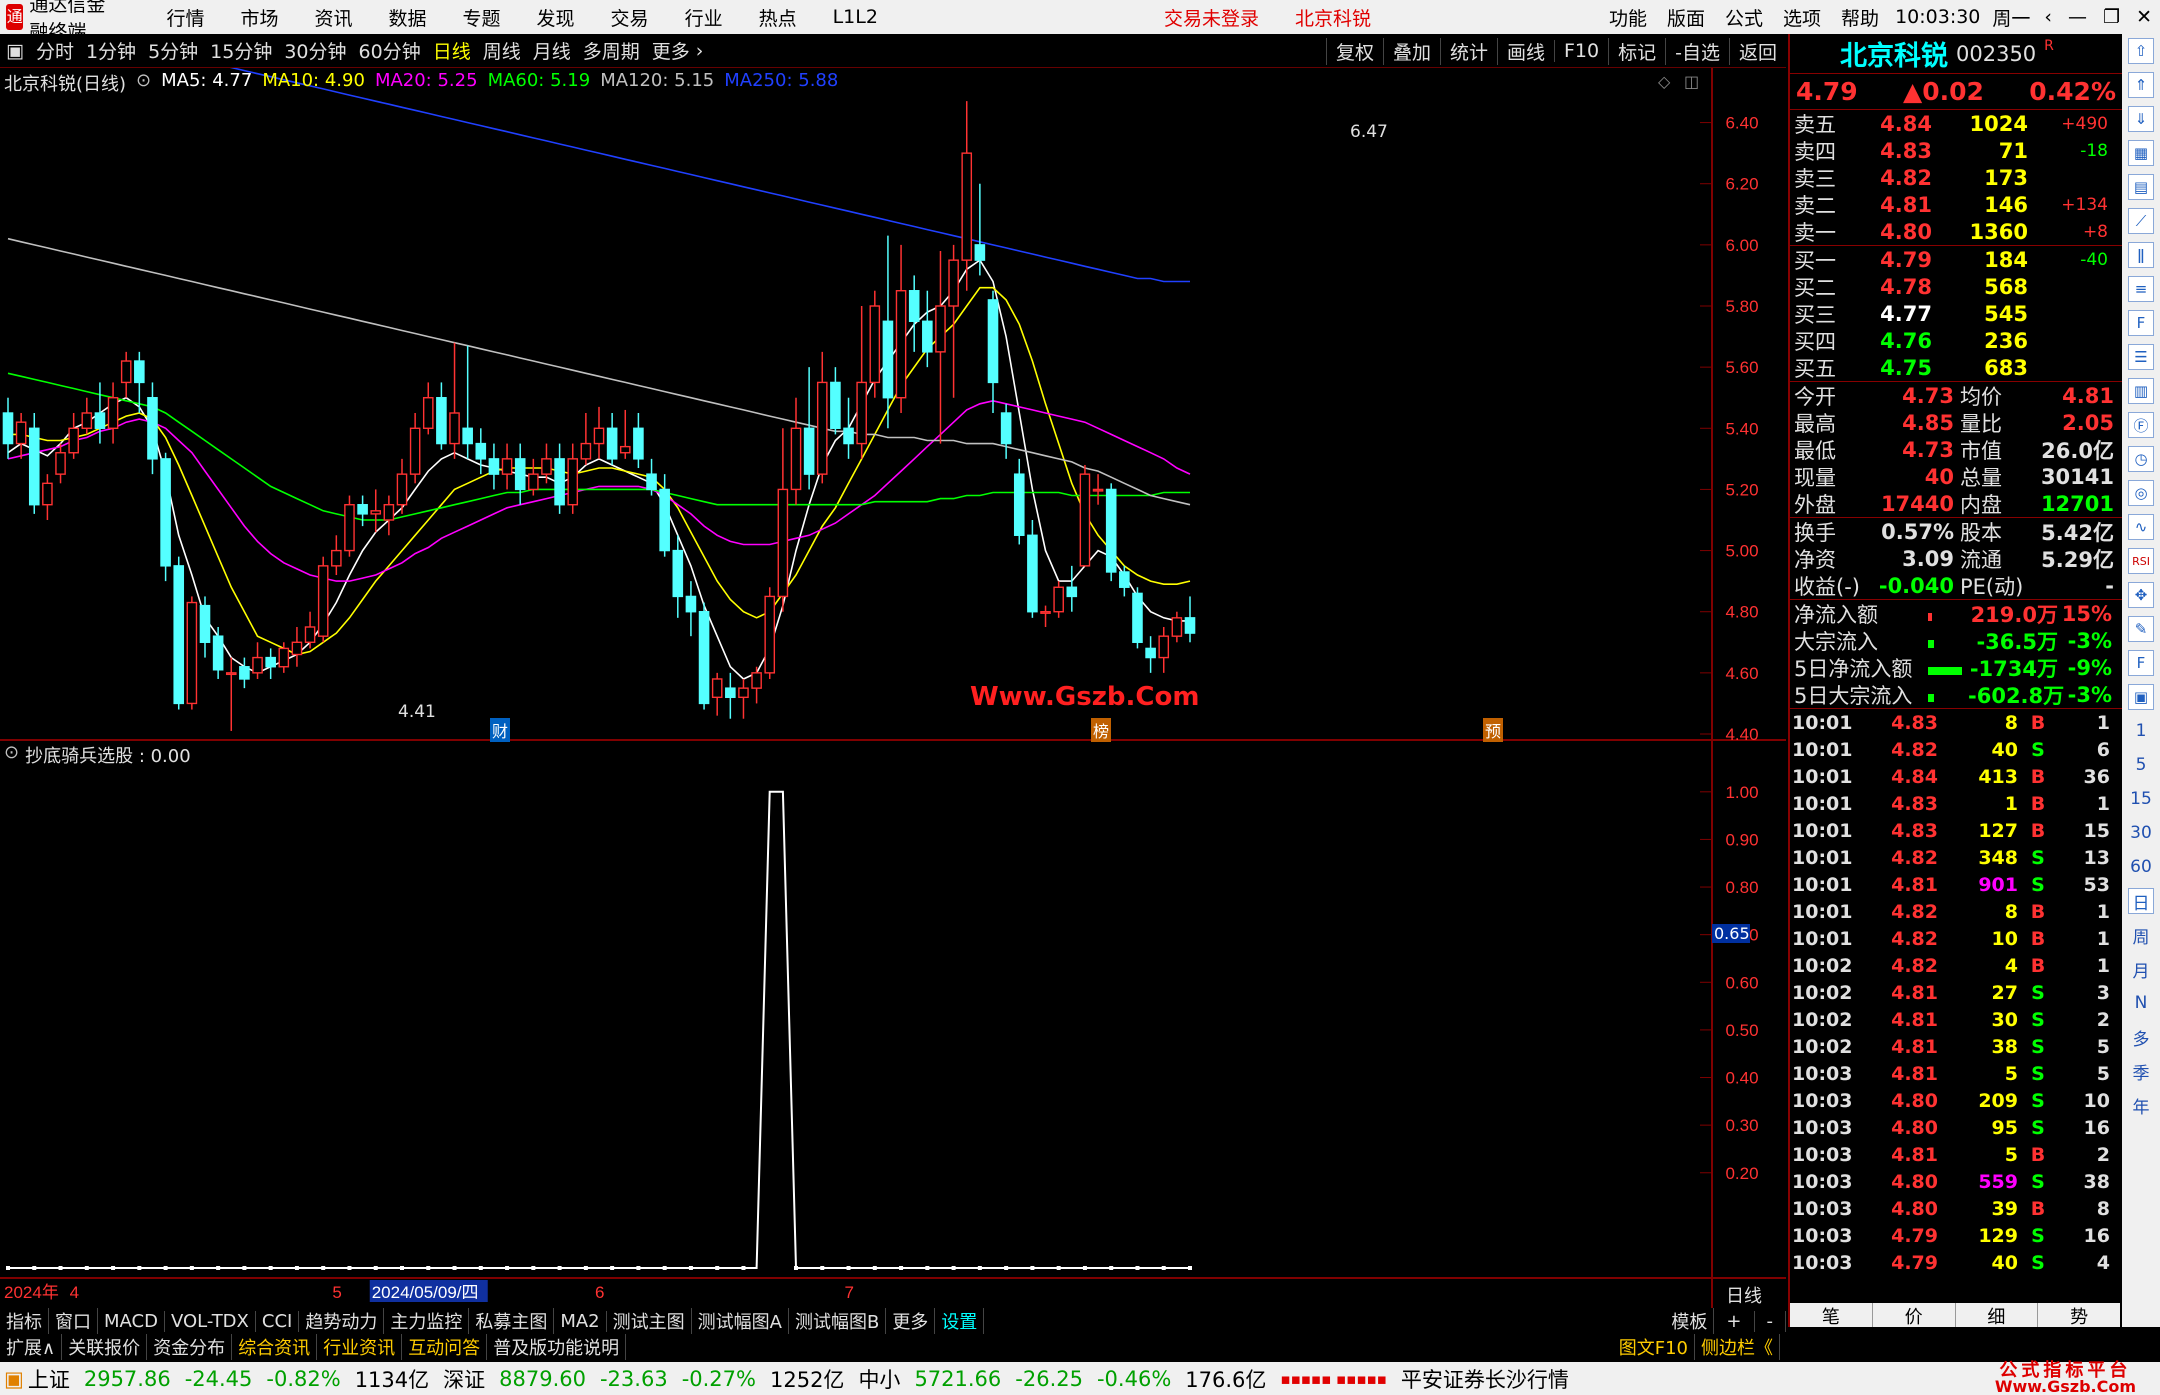 This screenshot has height=1395, width=2160. I want to click on tool-tongji: 统计, so click(1468, 51).